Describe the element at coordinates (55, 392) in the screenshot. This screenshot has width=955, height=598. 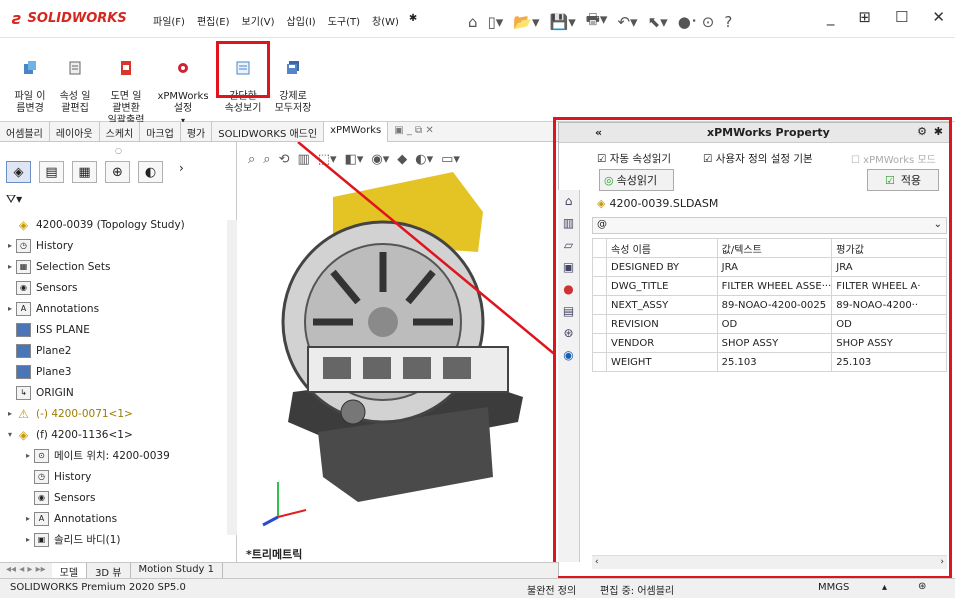
I see `tree-item-label: ORIGIN` at that location.